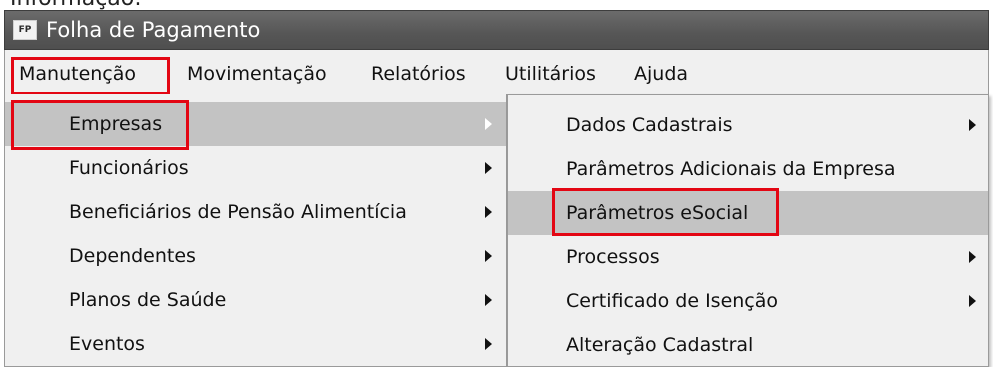 This screenshot has height=367, width=993. Describe the element at coordinates (255, 300) in the screenshot. I see `menu-item-planos-de-saude: Planos de Saúde` at that location.